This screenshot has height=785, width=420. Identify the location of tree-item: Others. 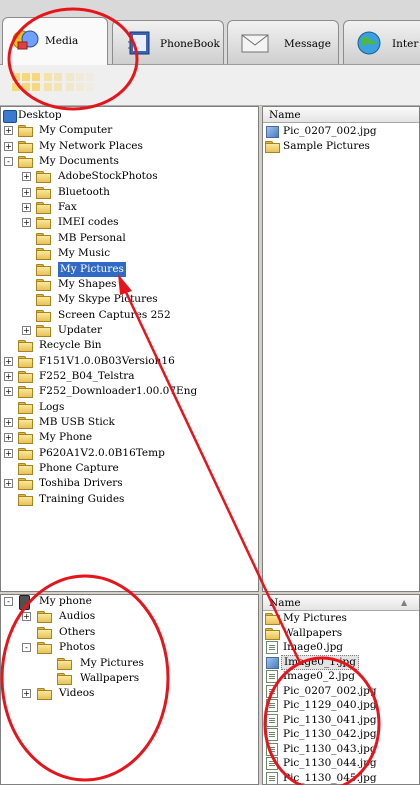
(126, 632).